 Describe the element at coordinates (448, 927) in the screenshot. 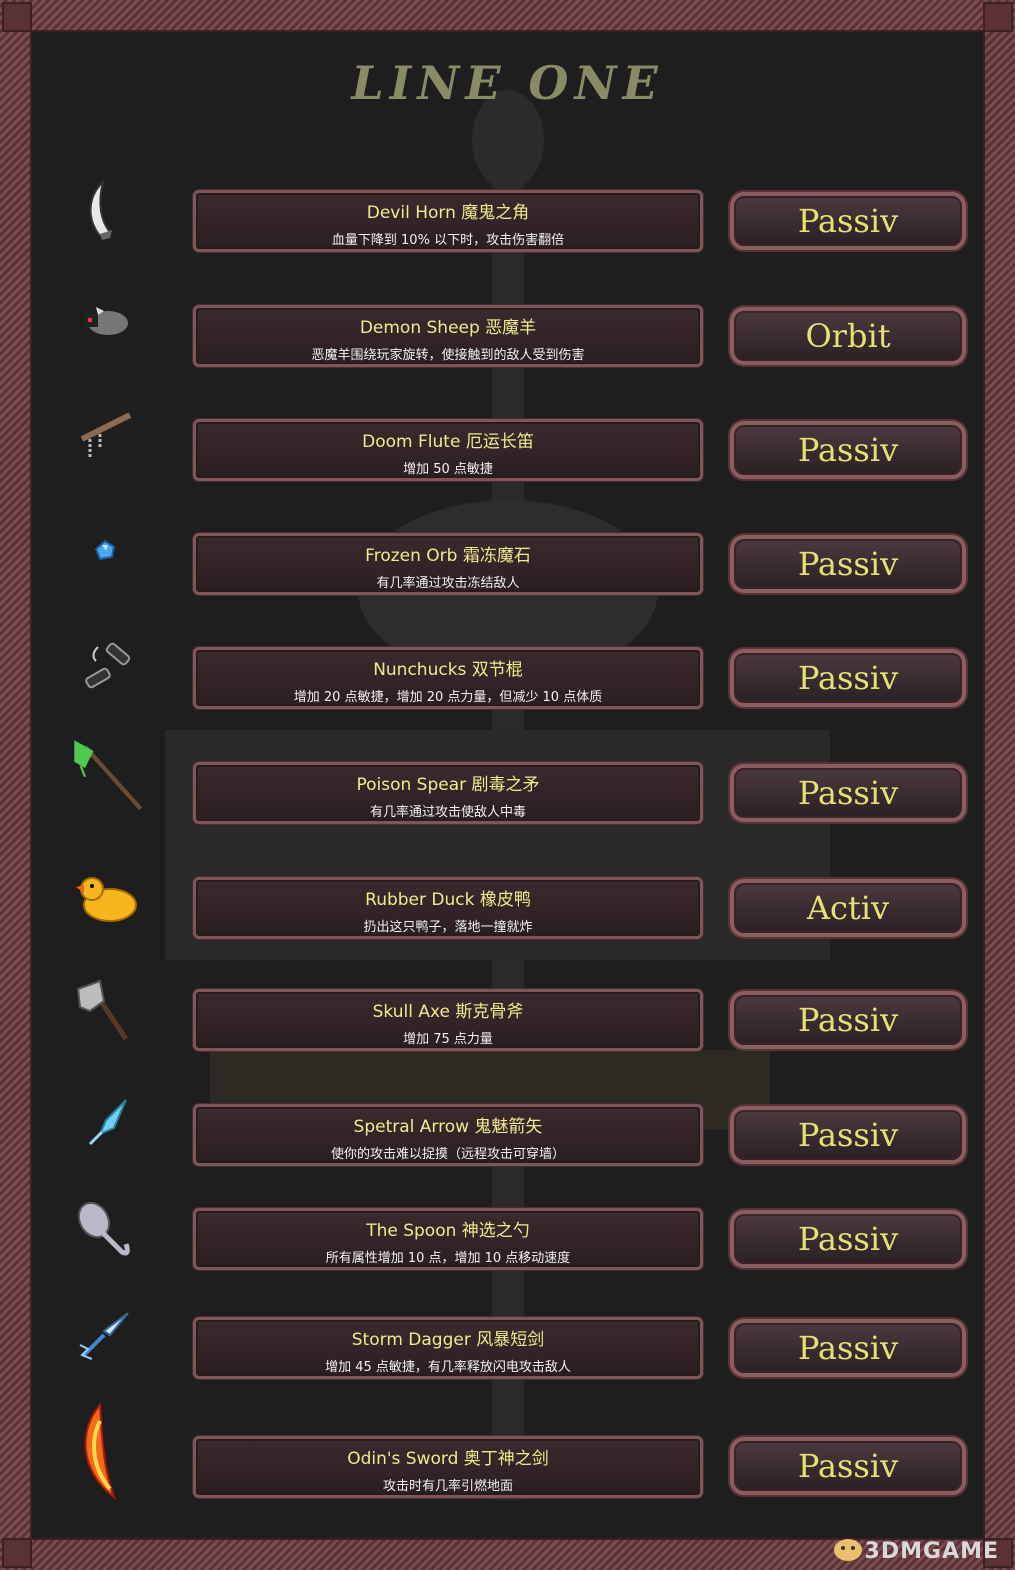

I see `item-effect: 扔出这只鸭子，落地一撞就炸` at that location.